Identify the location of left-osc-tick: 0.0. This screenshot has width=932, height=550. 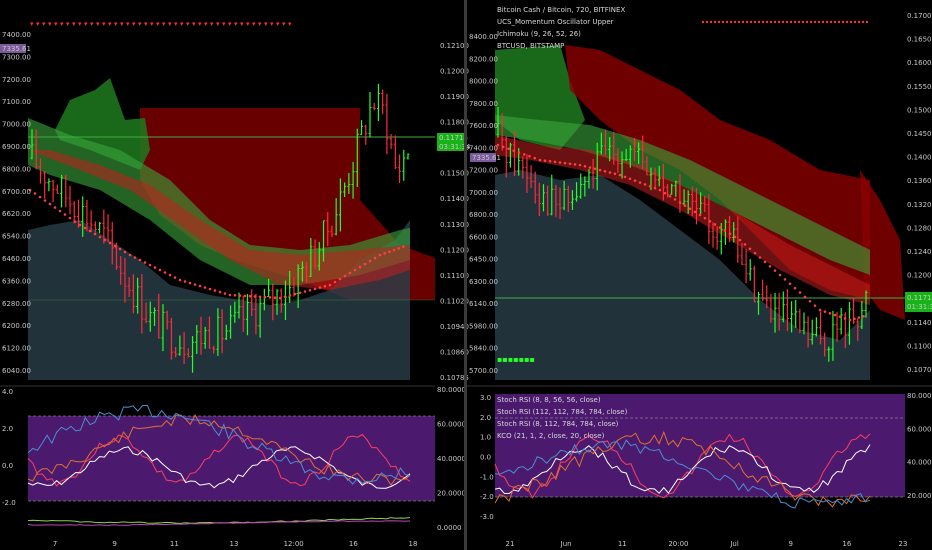
(7, 466).